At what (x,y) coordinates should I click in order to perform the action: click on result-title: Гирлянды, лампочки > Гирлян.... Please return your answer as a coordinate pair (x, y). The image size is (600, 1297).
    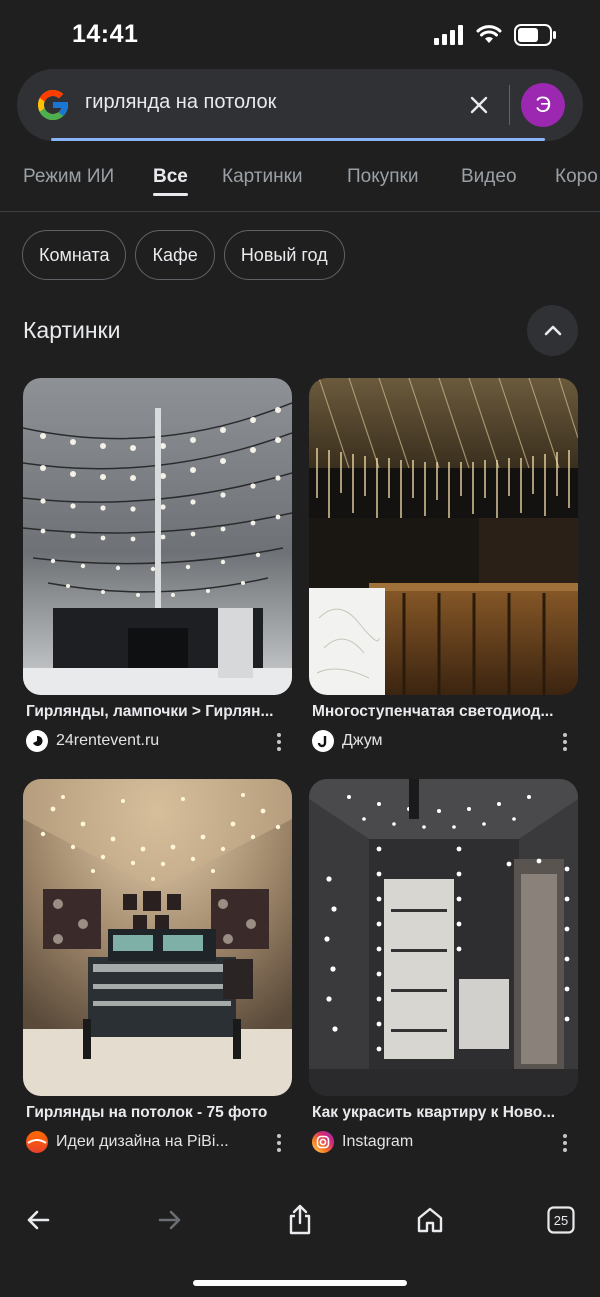
    Looking at the image, I should click on (157, 712).